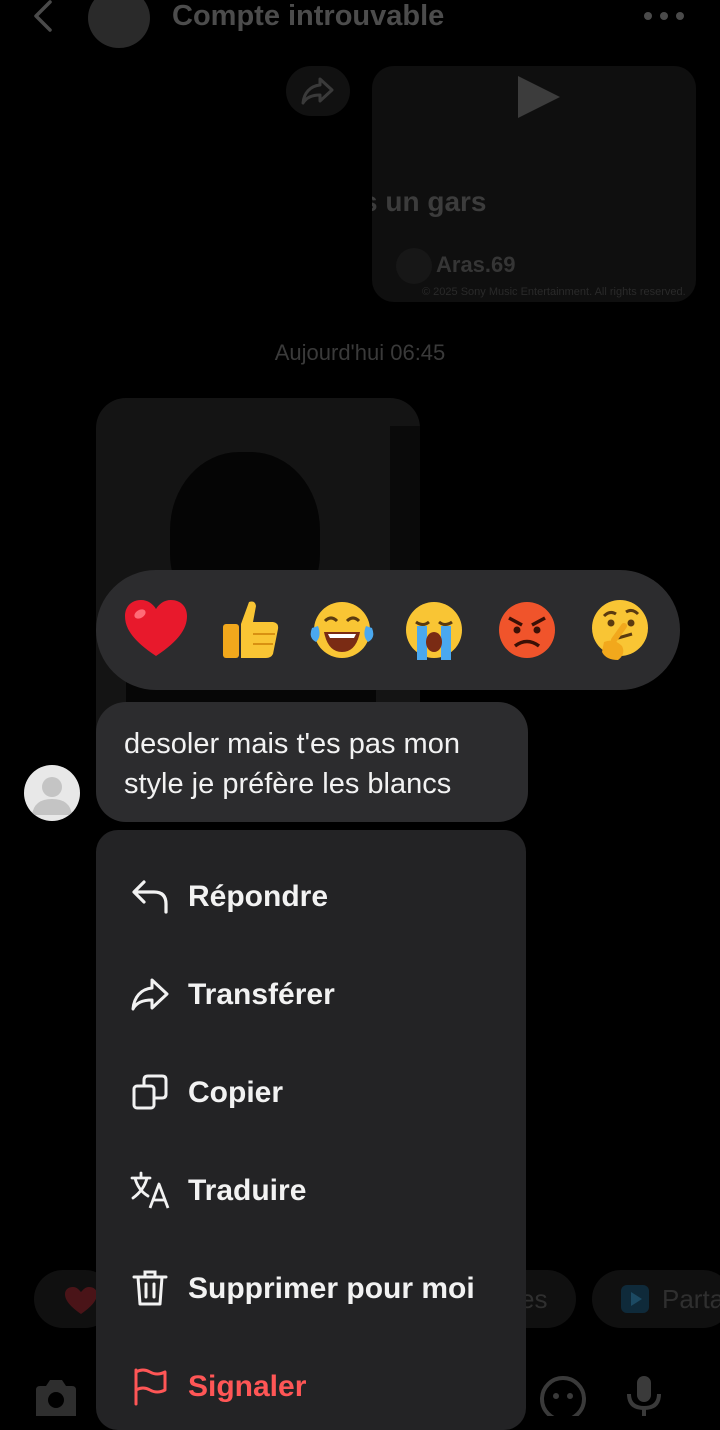  I want to click on default-avatar-icon, so click(52, 796).